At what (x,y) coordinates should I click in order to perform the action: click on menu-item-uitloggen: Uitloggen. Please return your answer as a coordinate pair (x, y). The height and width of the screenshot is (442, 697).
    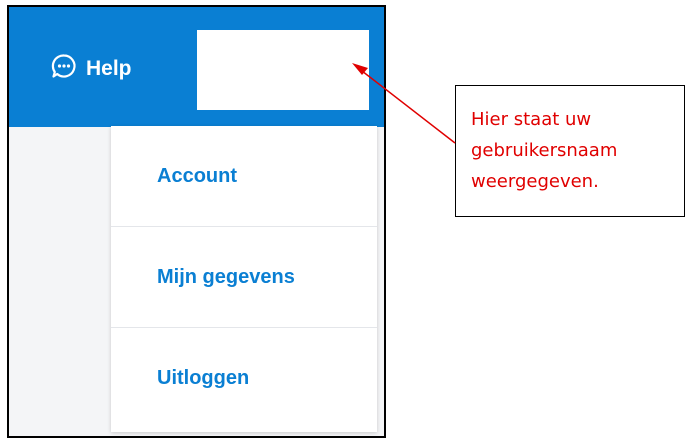
    Looking at the image, I should click on (244, 378).